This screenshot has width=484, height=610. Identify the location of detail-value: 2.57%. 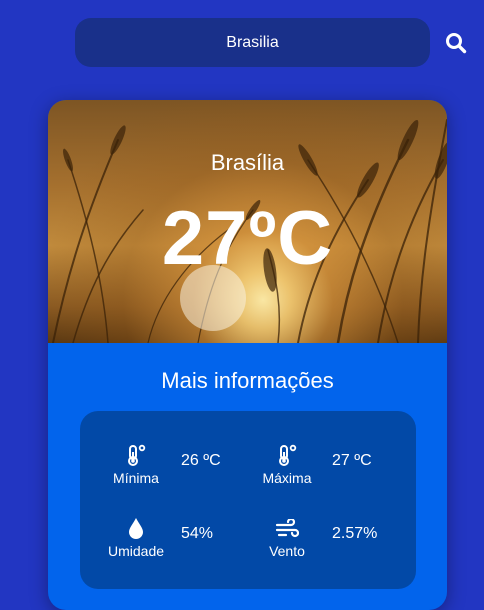
(355, 533).